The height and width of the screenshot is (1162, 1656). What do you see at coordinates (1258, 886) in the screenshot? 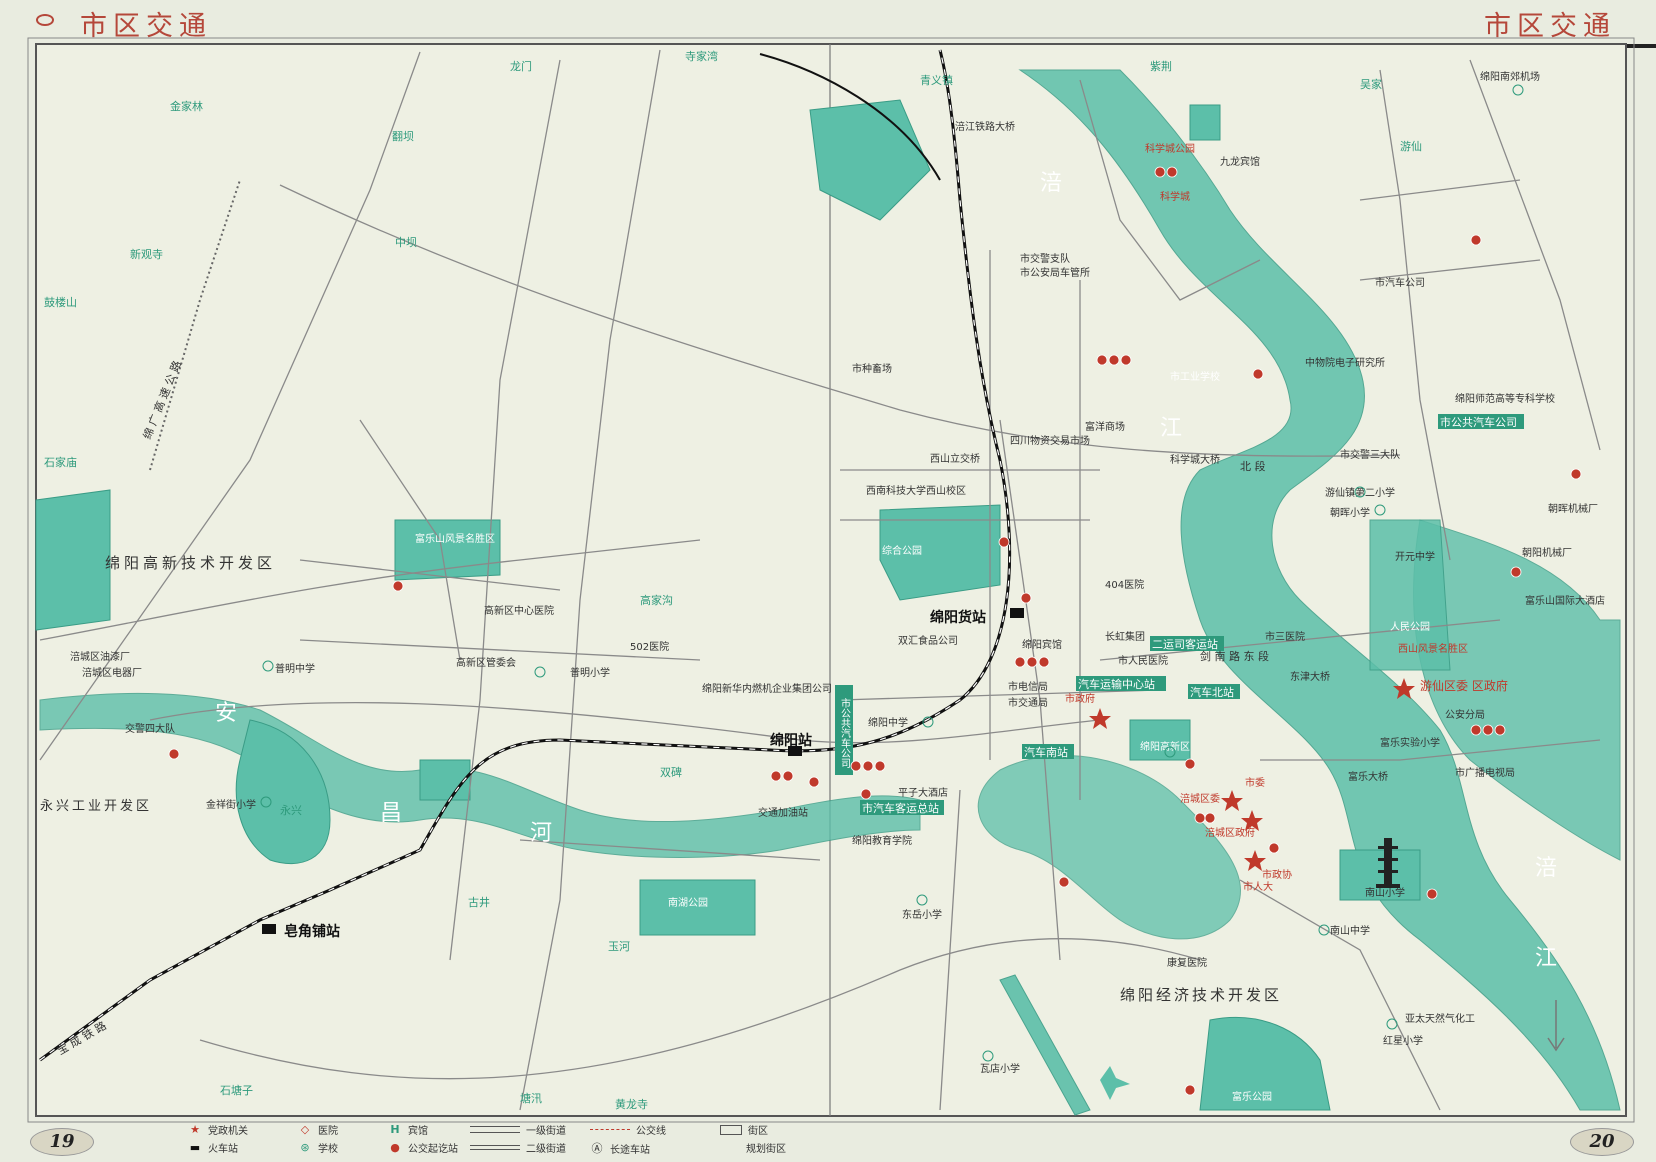
I see `place-npc: 市人大` at bounding box center [1258, 886].